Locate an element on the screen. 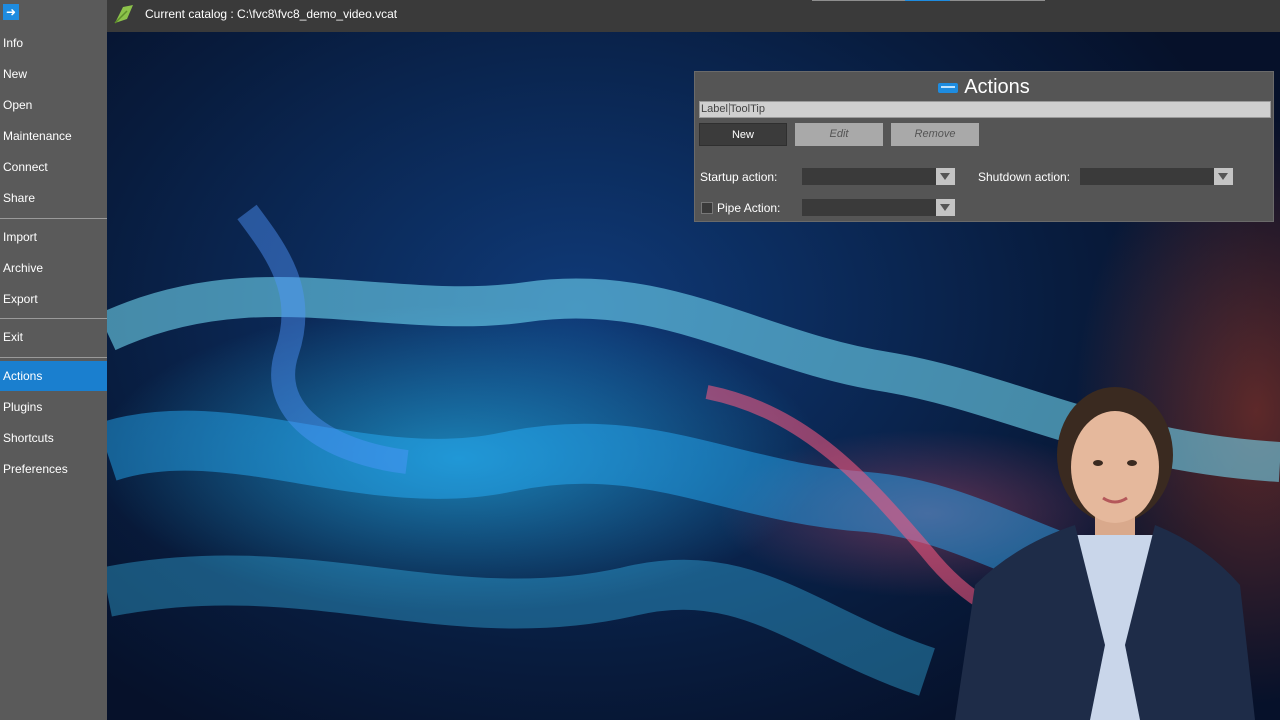 The height and width of the screenshot is (720, 1280). pipe-action-checkbox is located at coordinates (707, 208).